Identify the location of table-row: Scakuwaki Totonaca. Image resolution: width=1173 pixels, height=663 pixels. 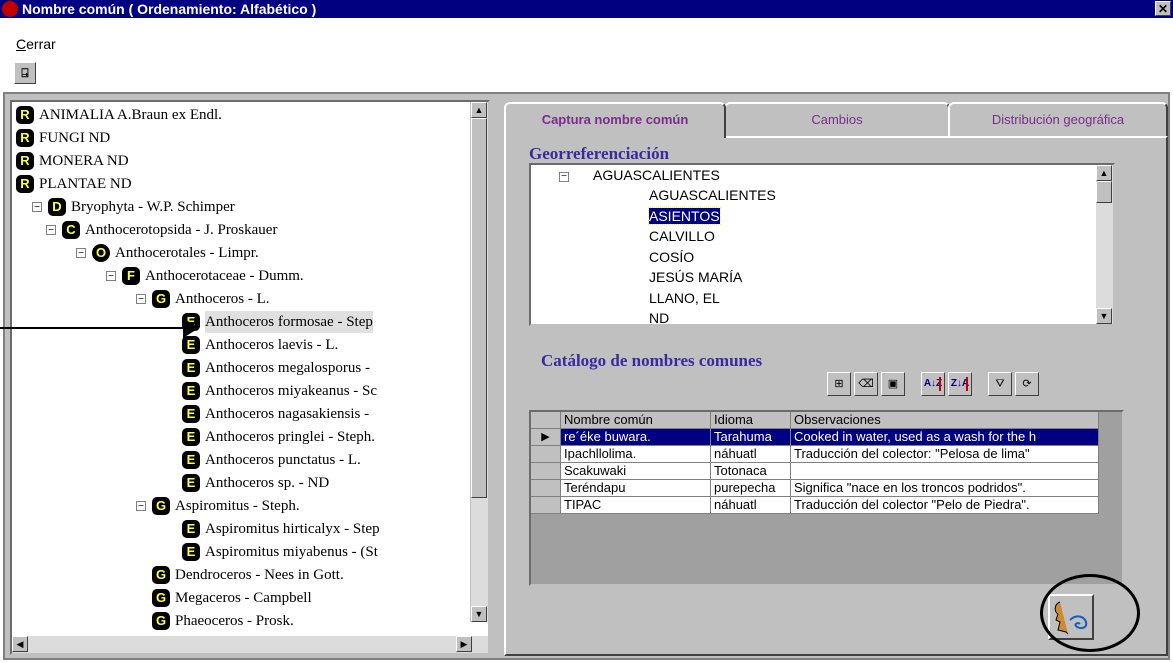
(815, 471).